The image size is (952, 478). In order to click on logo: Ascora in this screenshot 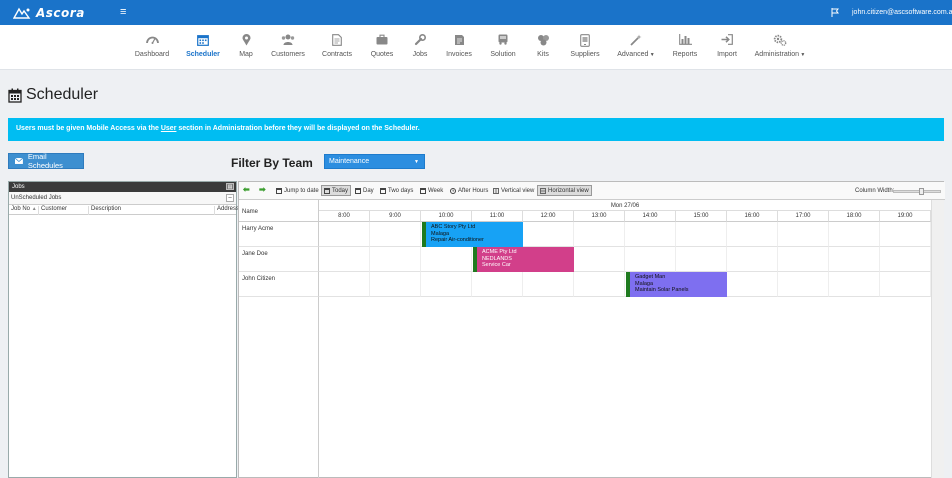, I will do `click(49, 12)`.